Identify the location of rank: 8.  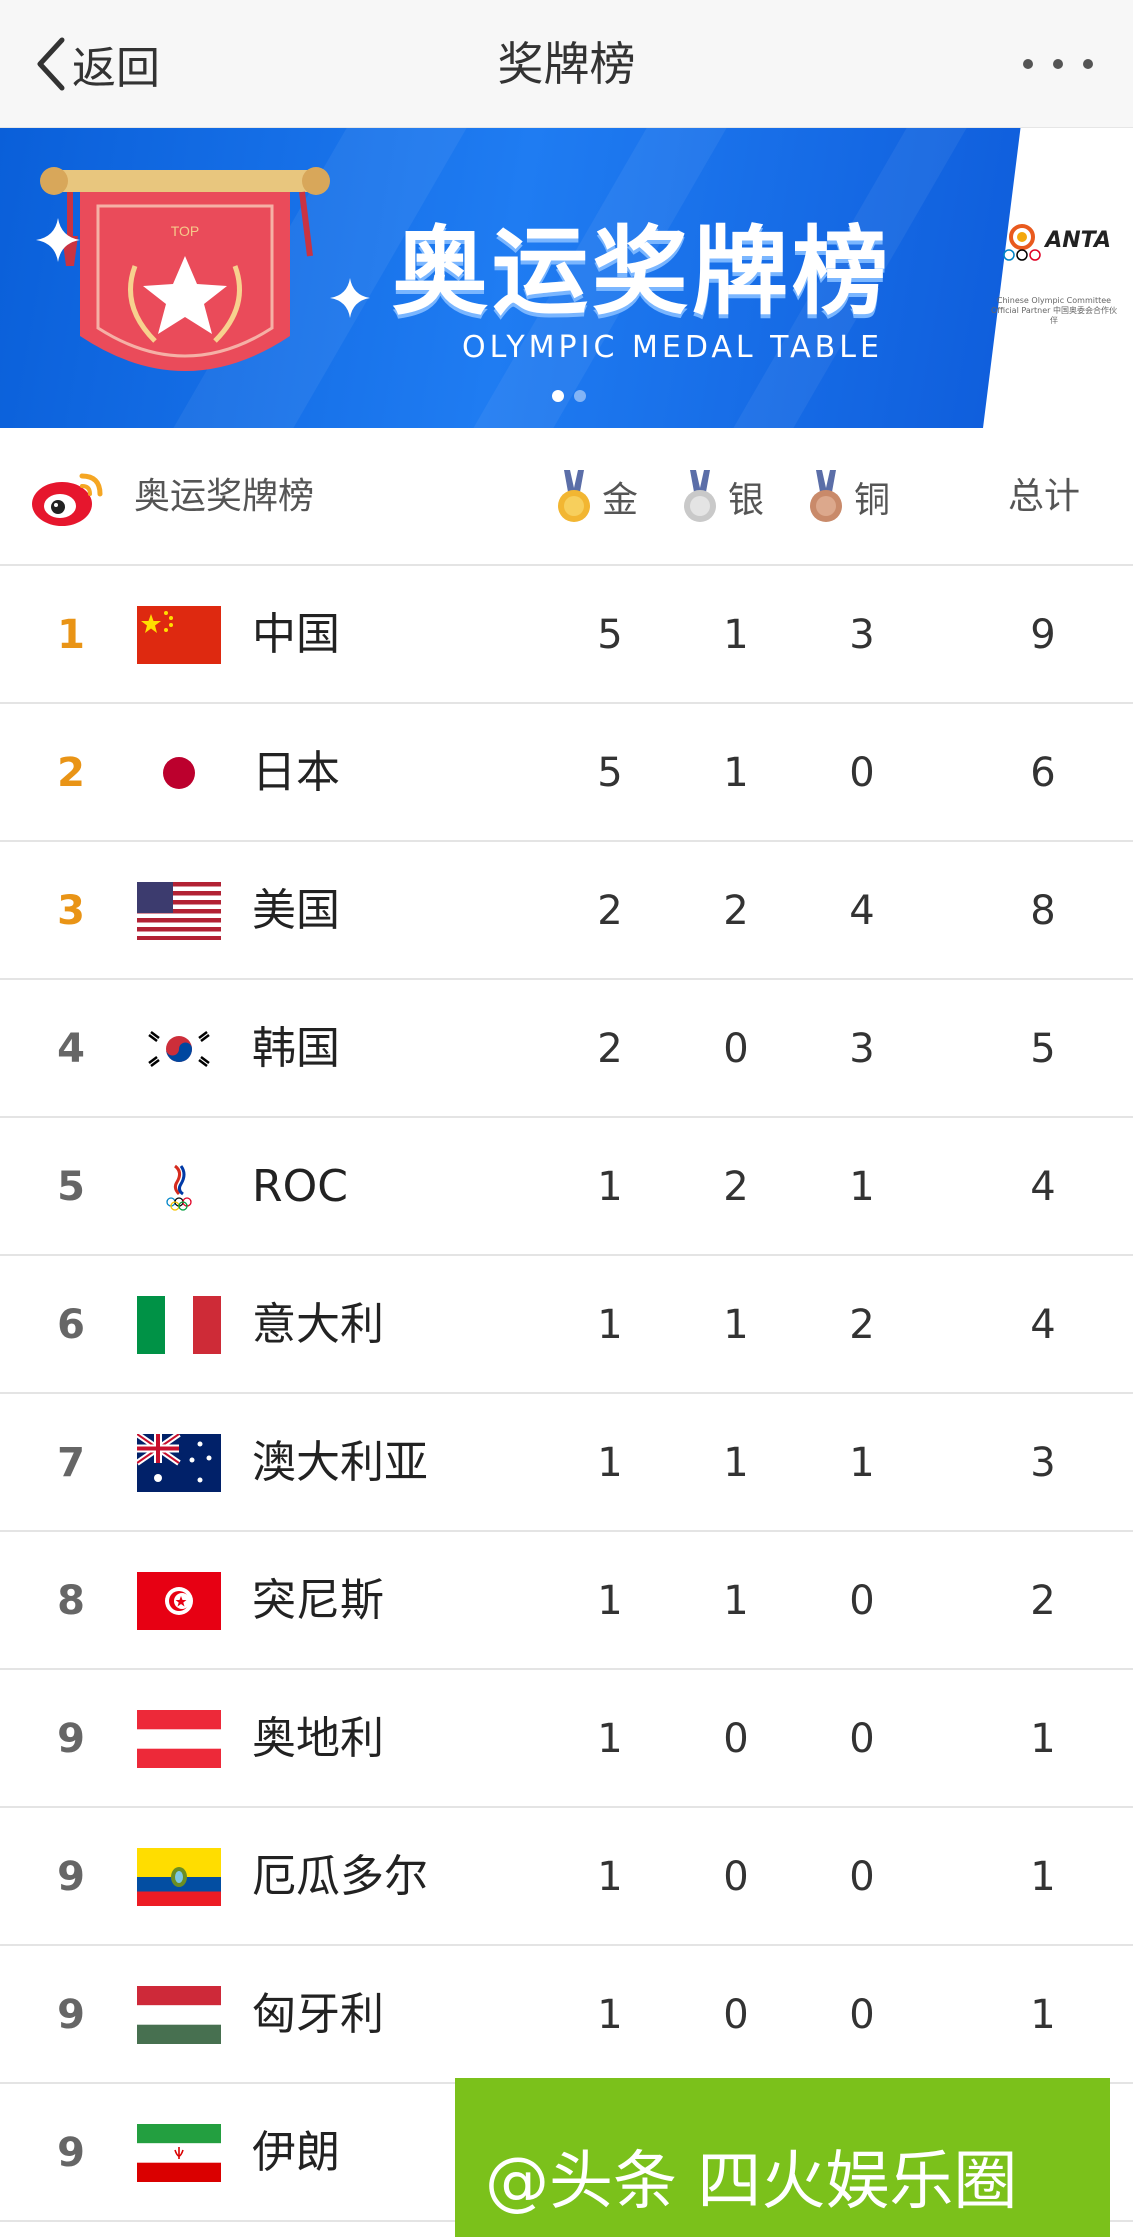
(71, 1601).